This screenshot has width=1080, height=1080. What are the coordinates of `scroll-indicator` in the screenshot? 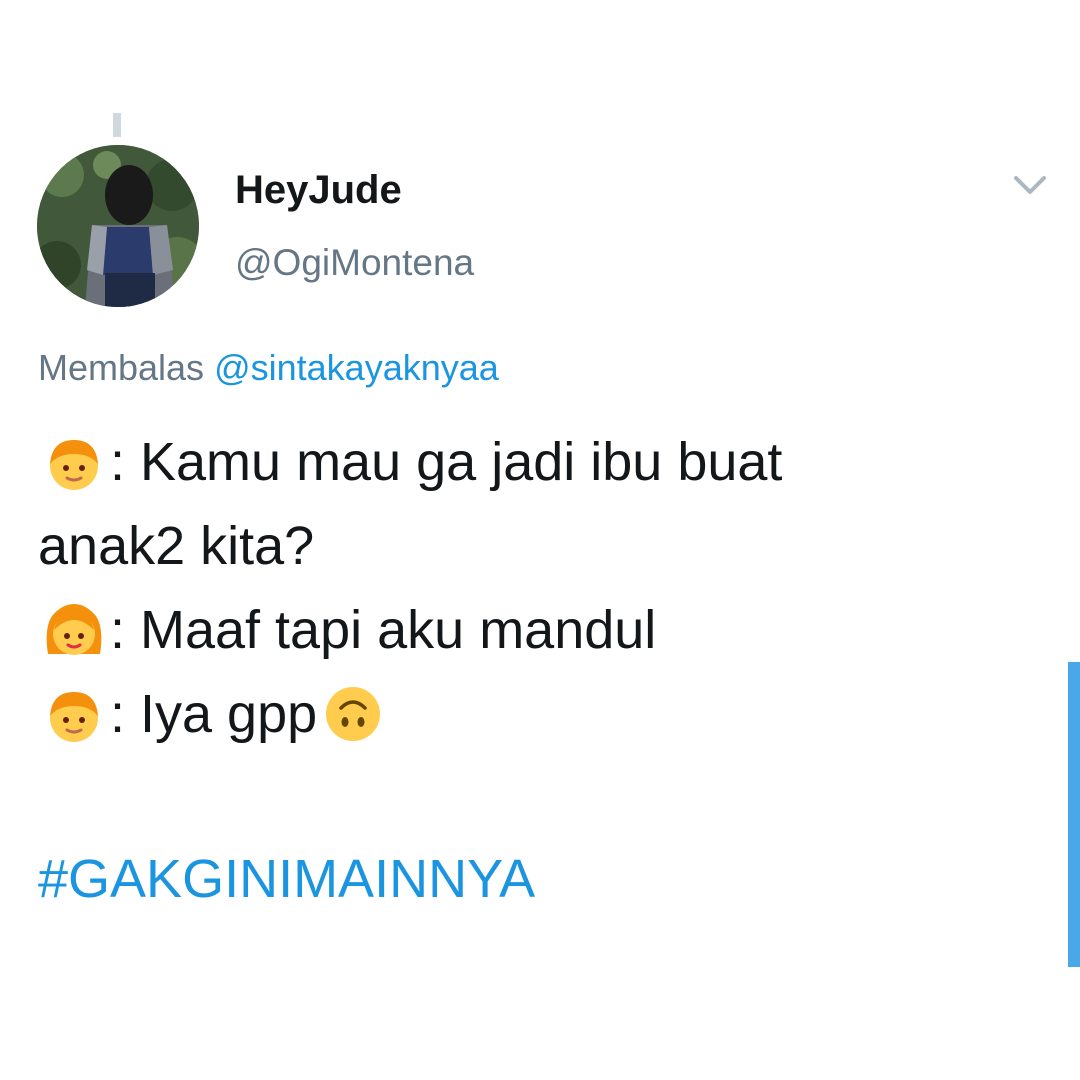 It's located at (1074, 814).